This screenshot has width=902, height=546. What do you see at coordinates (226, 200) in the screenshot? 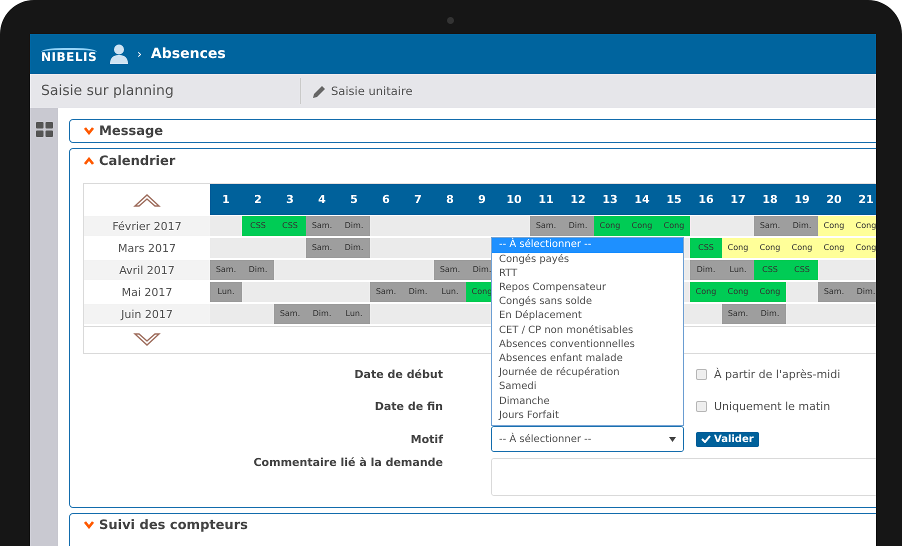
I see `day-number: 1` at bounding box center [226, 200].